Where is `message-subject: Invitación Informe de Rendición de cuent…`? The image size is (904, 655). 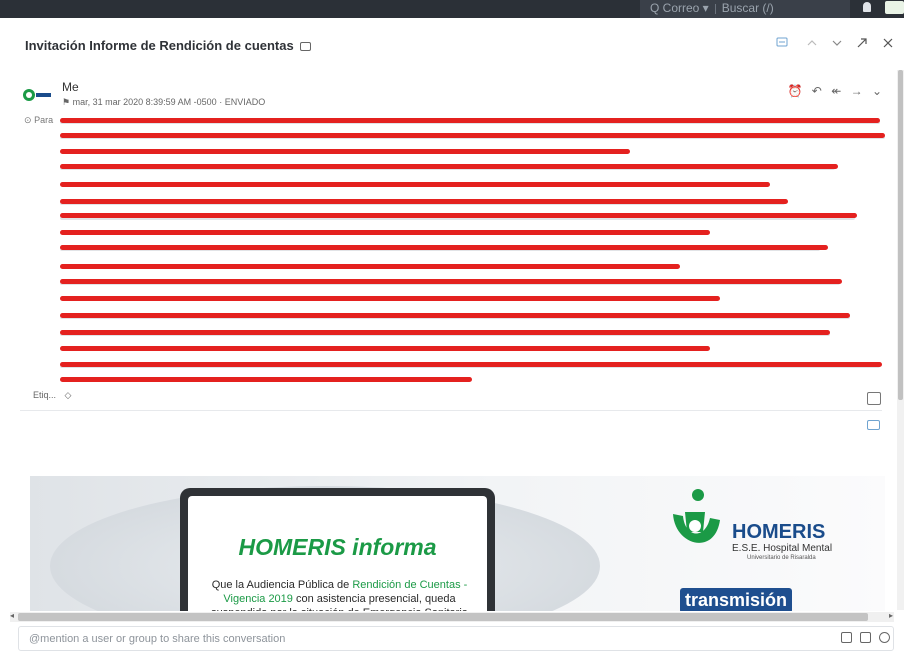
message-subject: Invitación Informe de Rendición de cuent… is located at coordinates (159, 45).